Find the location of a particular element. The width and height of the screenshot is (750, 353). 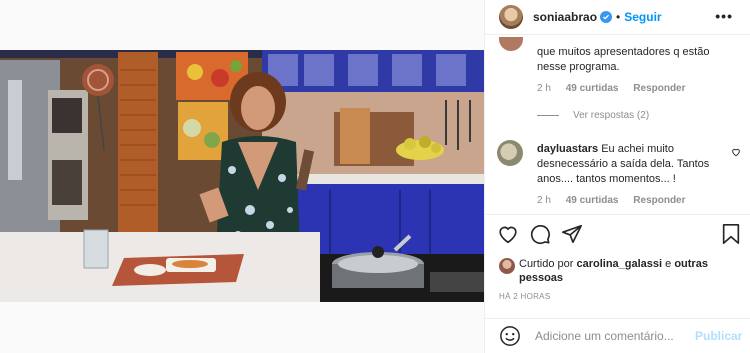

heart-icon is located at coordinates (508, 234).